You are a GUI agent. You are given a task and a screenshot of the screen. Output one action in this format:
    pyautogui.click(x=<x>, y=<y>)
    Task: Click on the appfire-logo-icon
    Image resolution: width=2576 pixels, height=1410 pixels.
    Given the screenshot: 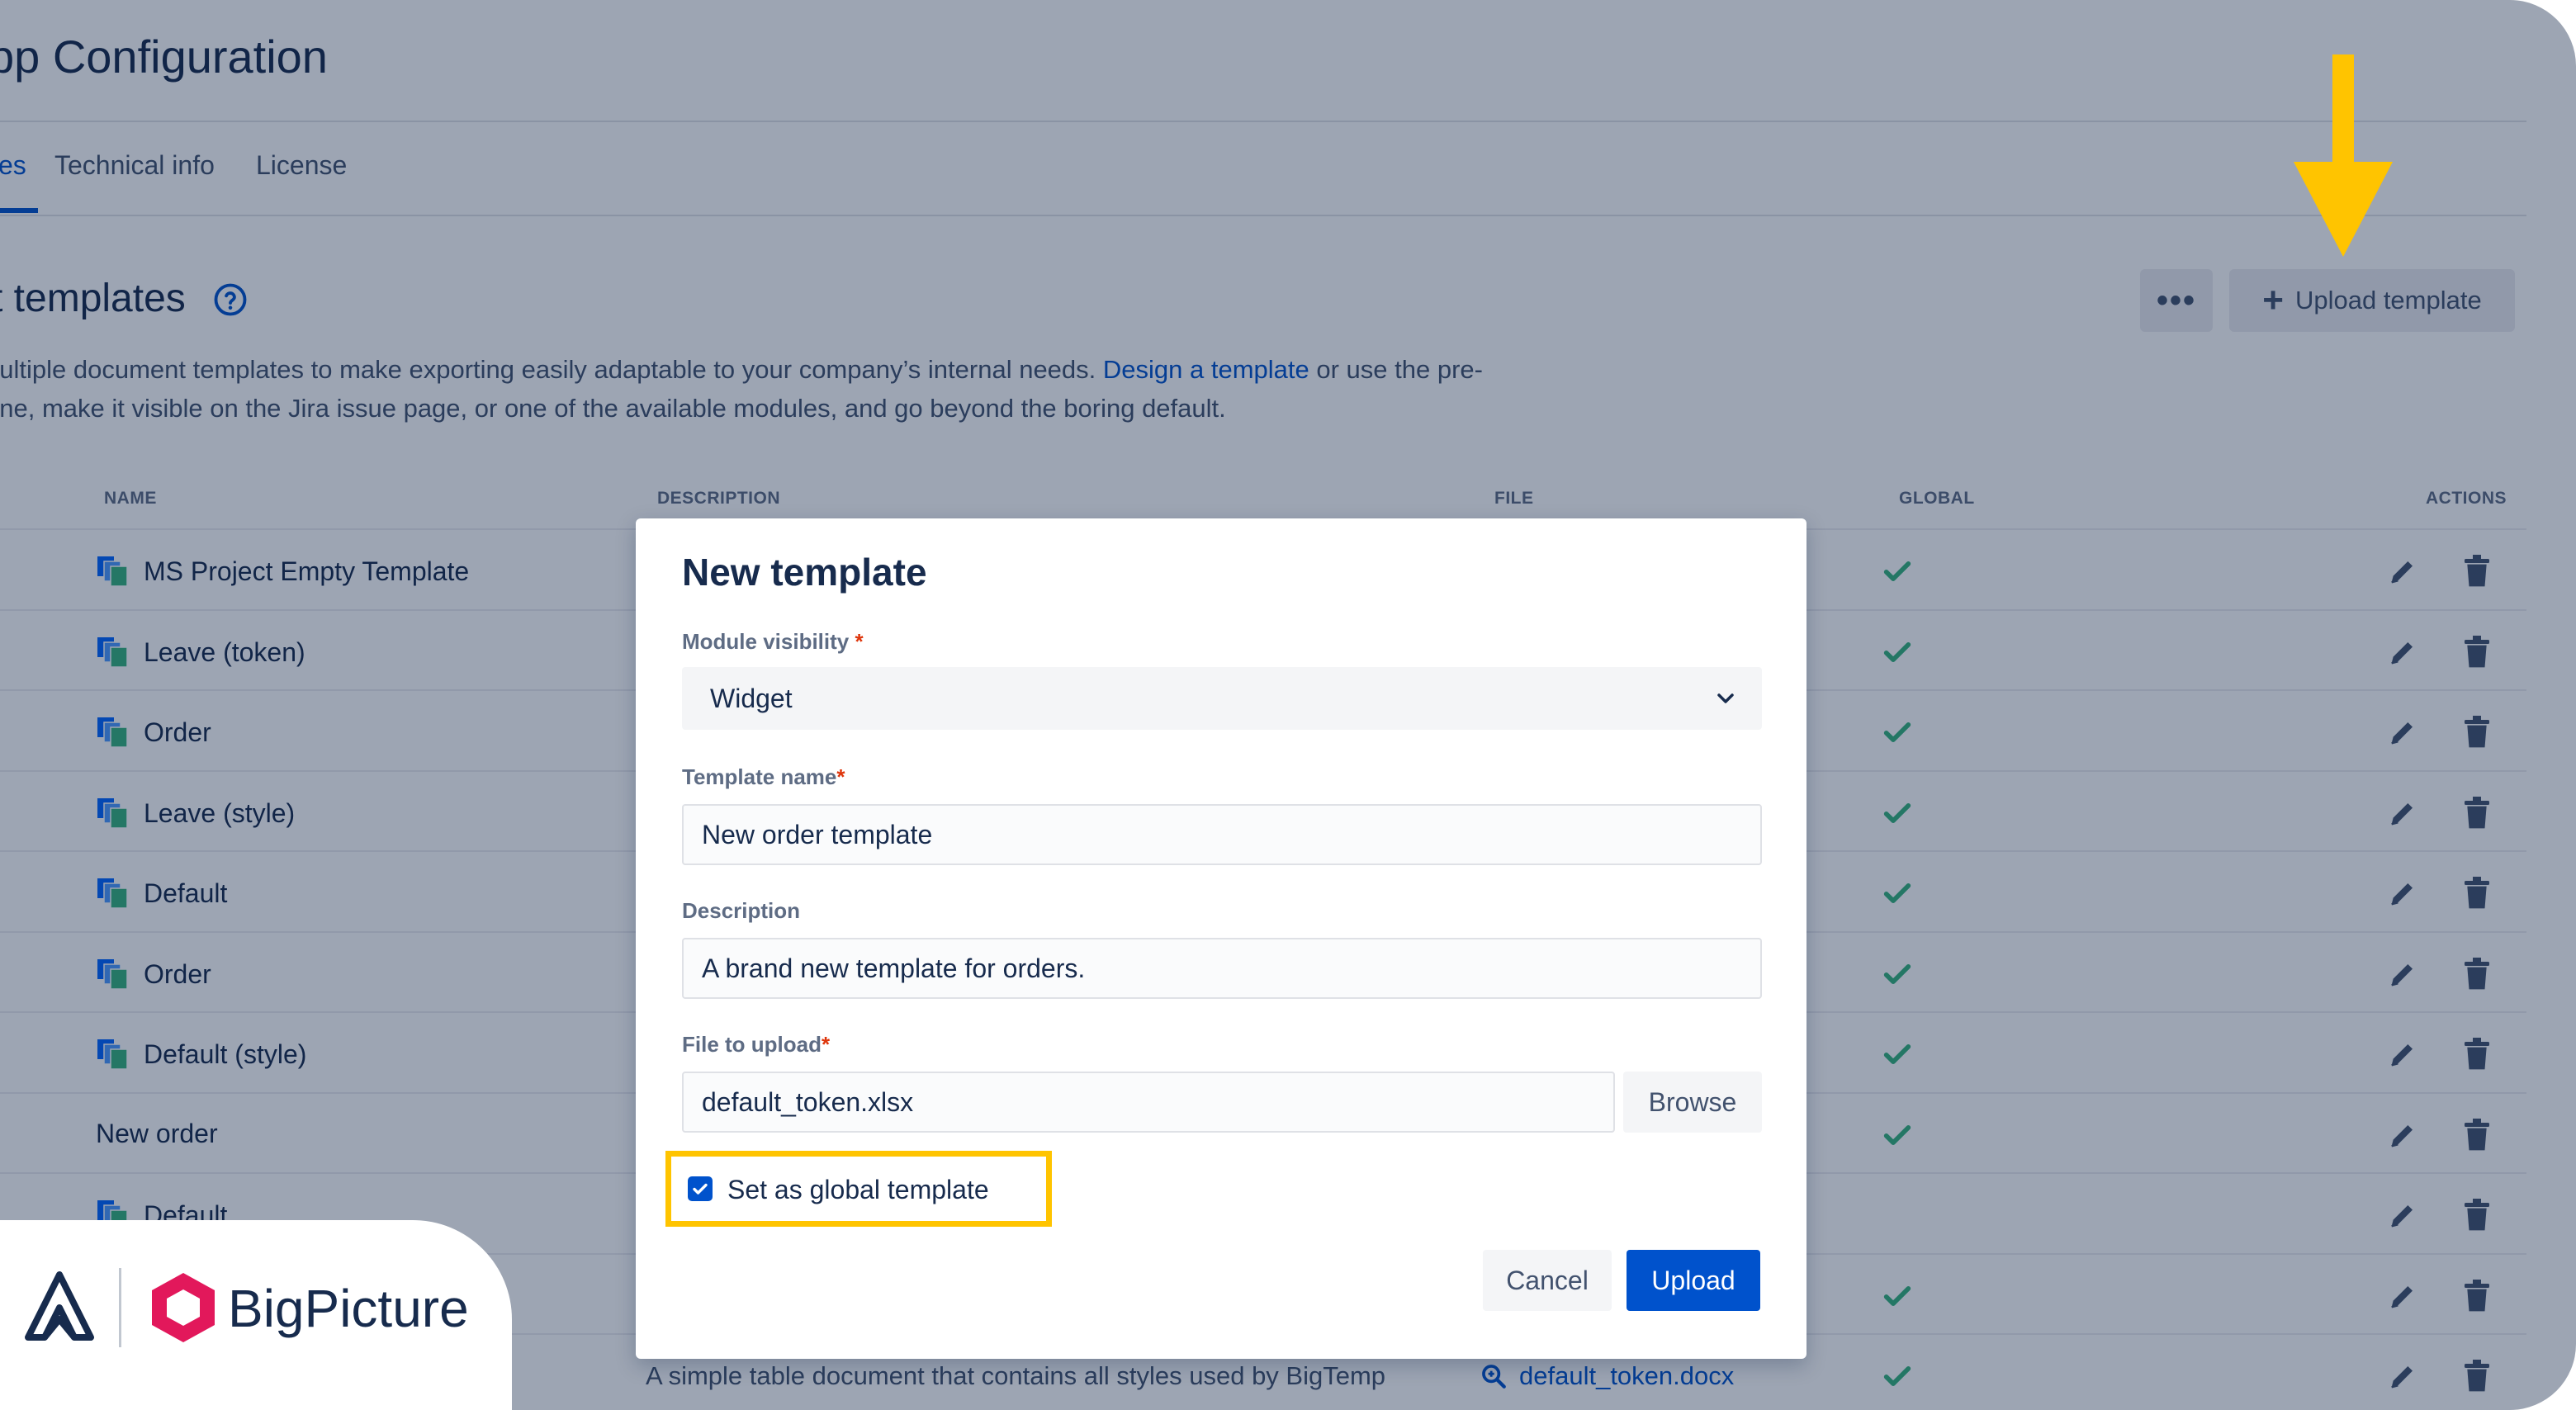 What is the action you would take?
    pyautogui.click(x=59, y=1306)
    